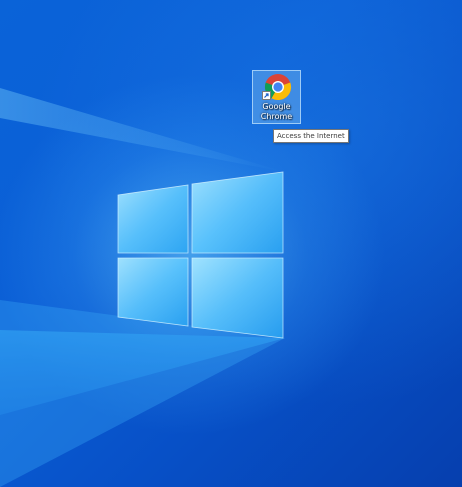  What do you see at coordinates (311, 136) in the screenshot?
I see `tooltip: Access the Internet` at bounding box center [311, 136].